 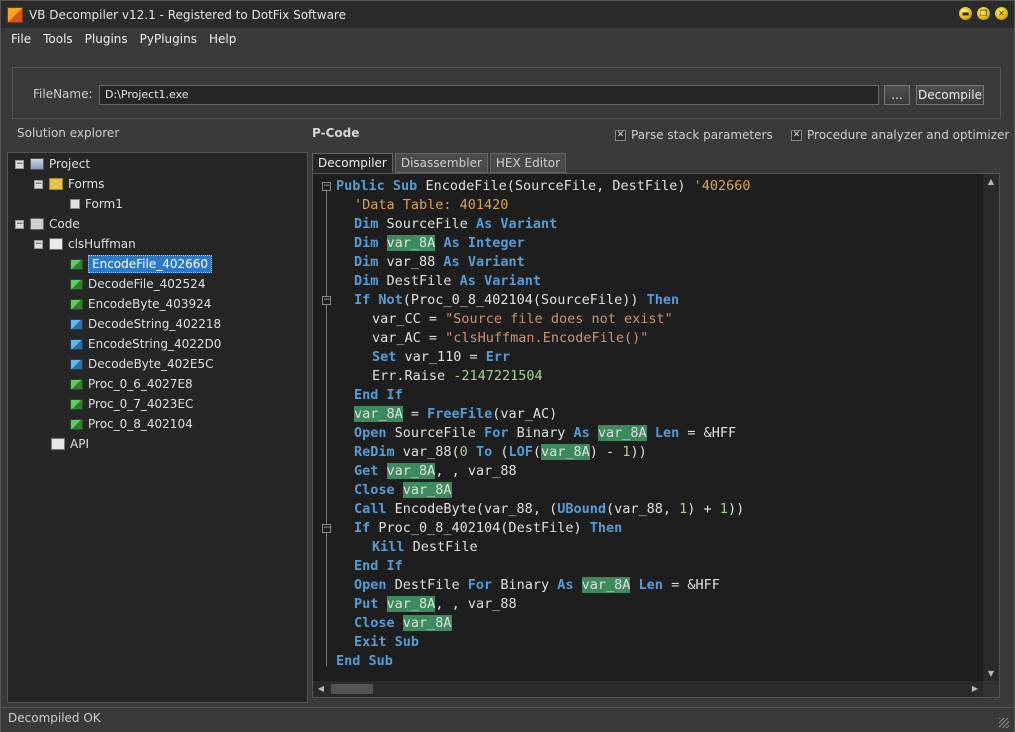 What do you see at coordinates (606, 452) in the screenshot?
I see `code-token: ) -` at bounding box center [606, 452].